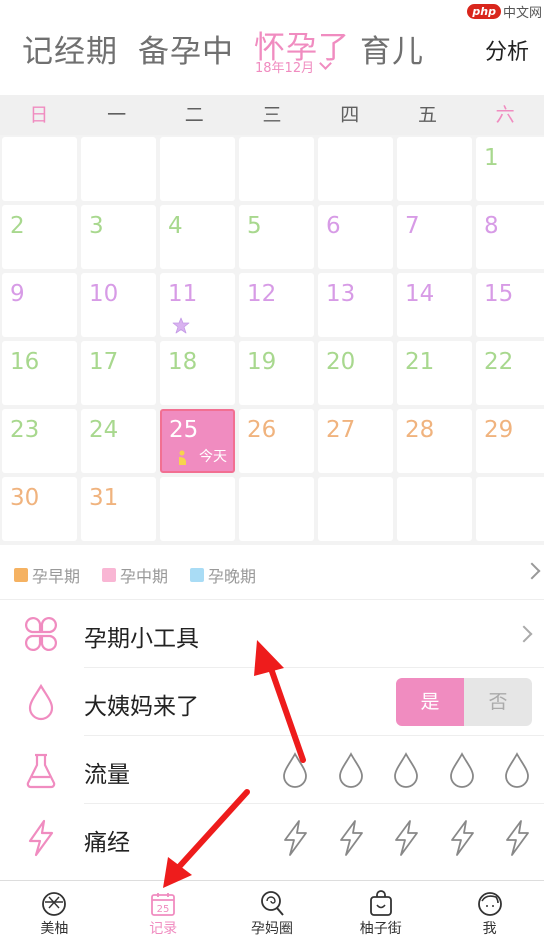  I want to click on calendar-day: 15, so click(510, 305).